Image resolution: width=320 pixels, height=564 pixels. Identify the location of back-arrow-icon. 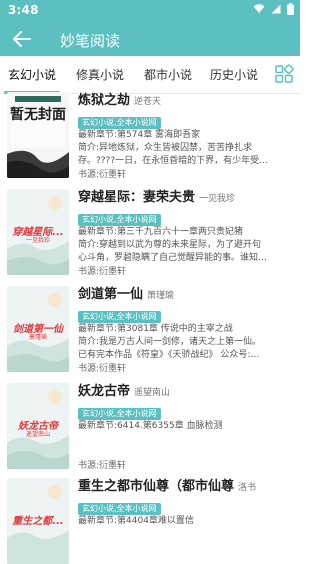
(22, 39).